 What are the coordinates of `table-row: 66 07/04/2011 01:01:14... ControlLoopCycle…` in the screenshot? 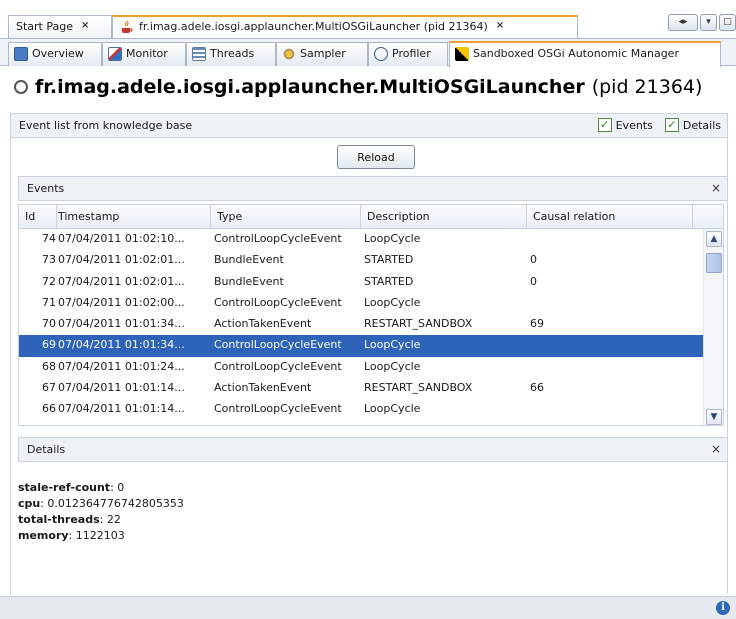 It's located at (371, 409).